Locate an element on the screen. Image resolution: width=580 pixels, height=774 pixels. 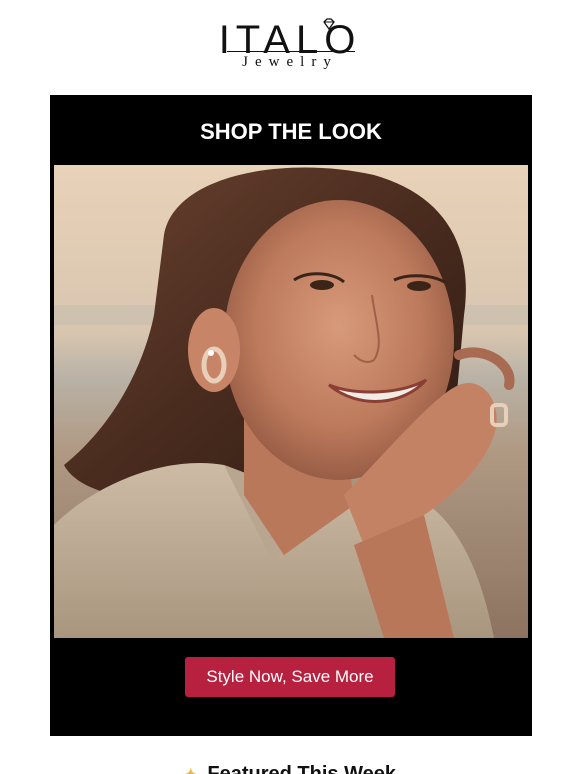
sparkle-icon: ✦ is located at coordinates (190, 770).